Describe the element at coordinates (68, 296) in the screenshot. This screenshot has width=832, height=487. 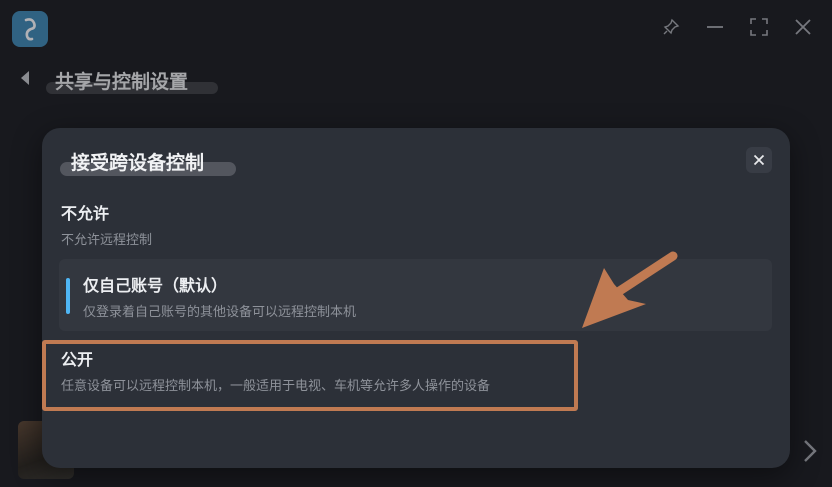
I see `selected-indicator` at that location.